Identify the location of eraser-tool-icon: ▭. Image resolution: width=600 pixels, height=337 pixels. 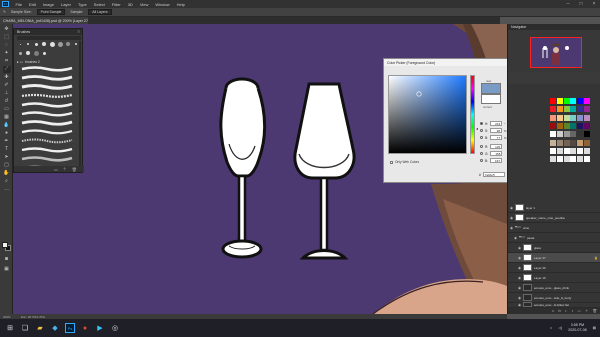
(7, 109).